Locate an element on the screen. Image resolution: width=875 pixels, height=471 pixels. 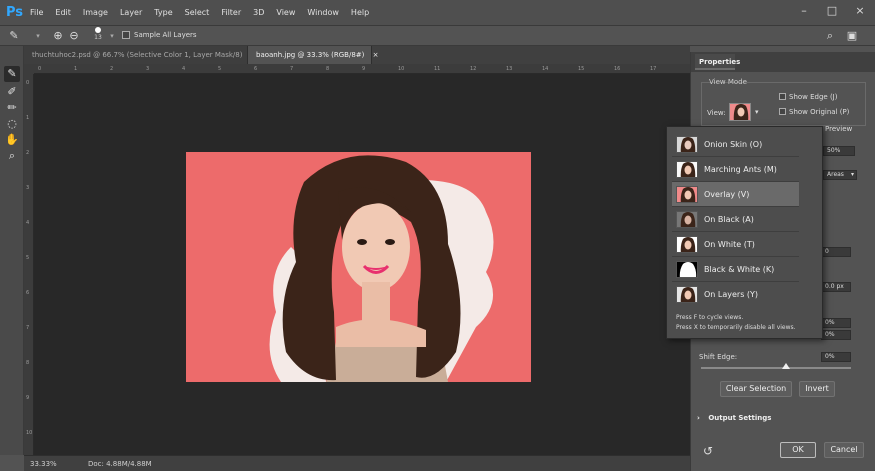
view-option-label: Onion Skin (O) is located at coordinates (733, 144).